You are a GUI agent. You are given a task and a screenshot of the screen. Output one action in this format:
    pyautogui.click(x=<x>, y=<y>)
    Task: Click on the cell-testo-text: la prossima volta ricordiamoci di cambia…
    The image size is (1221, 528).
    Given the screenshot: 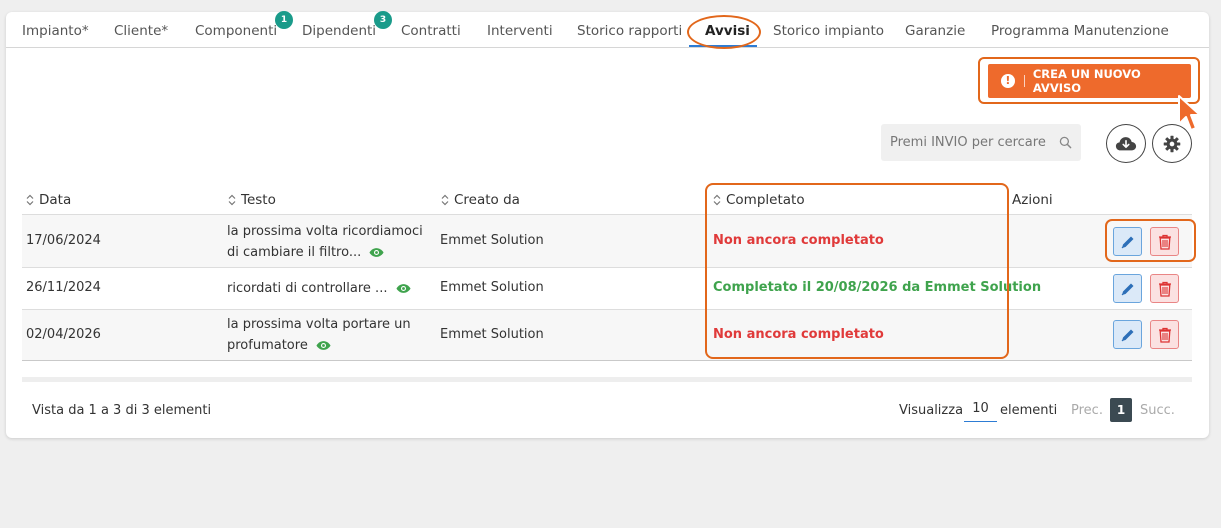 What is the action you would take?
    pyautogui.click(x=325, y=242)
    